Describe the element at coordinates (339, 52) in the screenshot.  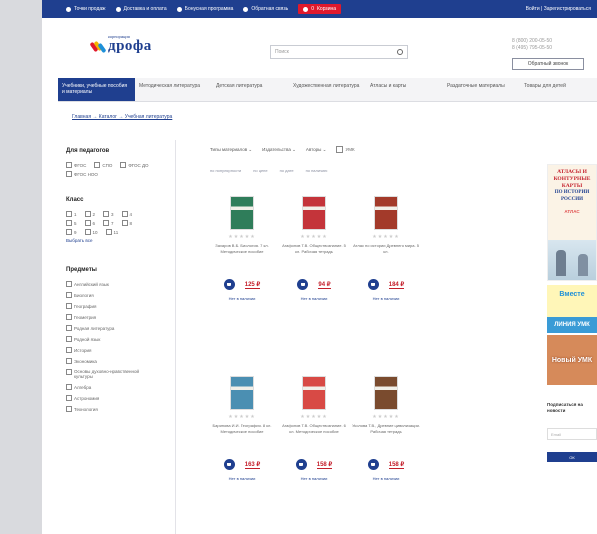
I see `search-input: Поиск` at that location.